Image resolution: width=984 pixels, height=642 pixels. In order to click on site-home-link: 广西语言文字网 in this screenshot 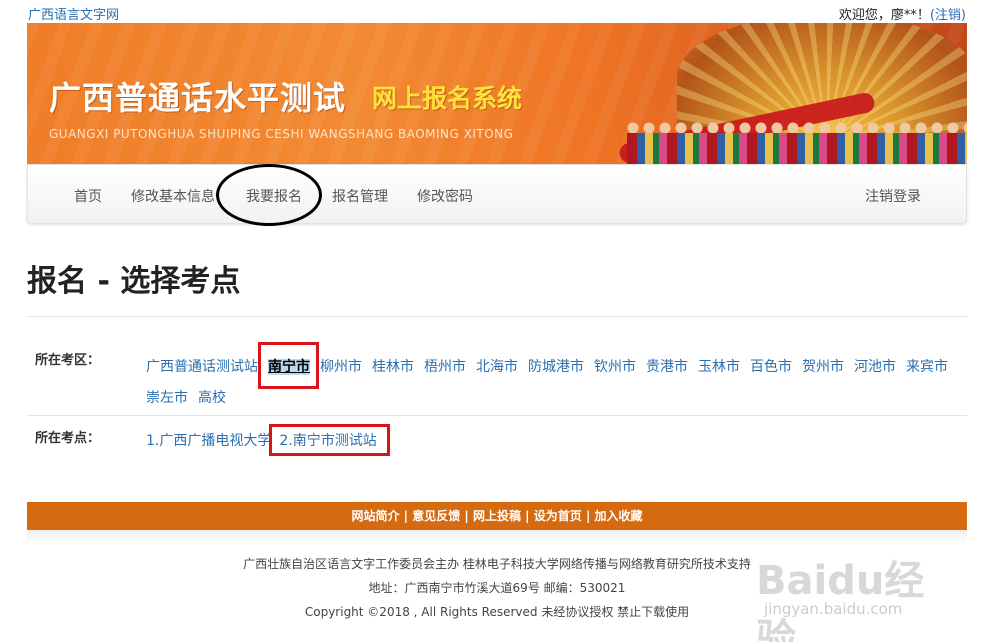, I will do `click(73, 13)`.